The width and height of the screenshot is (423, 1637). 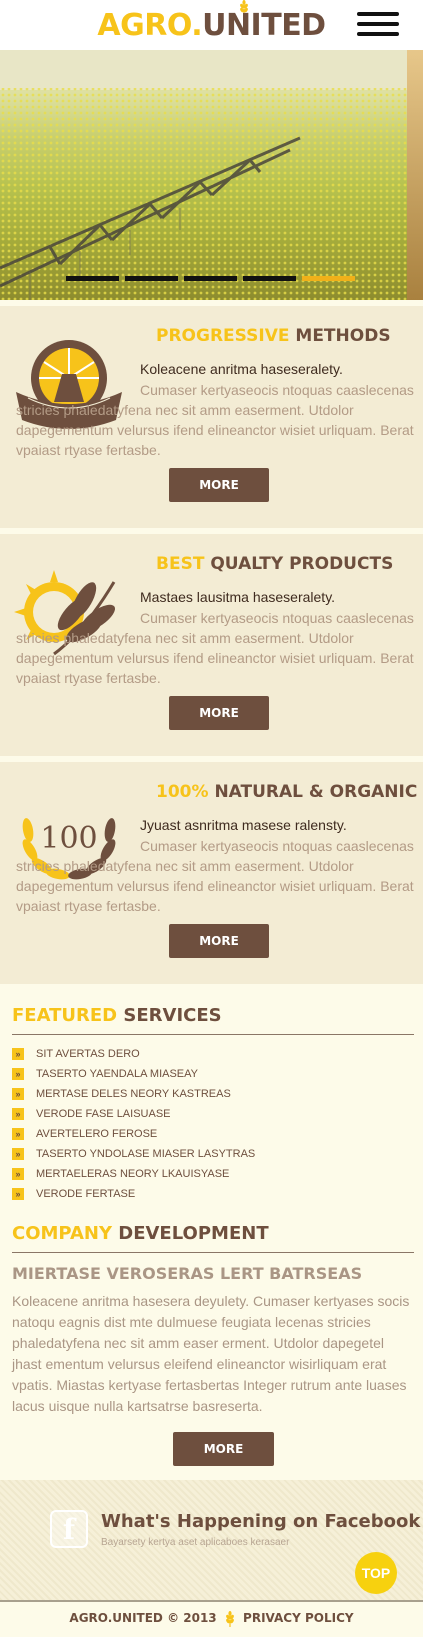 What do you see at coordinates (298, 1618) in the screenshot?
I see `privacy-policy-link: PRIVACY POLICY` at bounding box center [298, 1618].